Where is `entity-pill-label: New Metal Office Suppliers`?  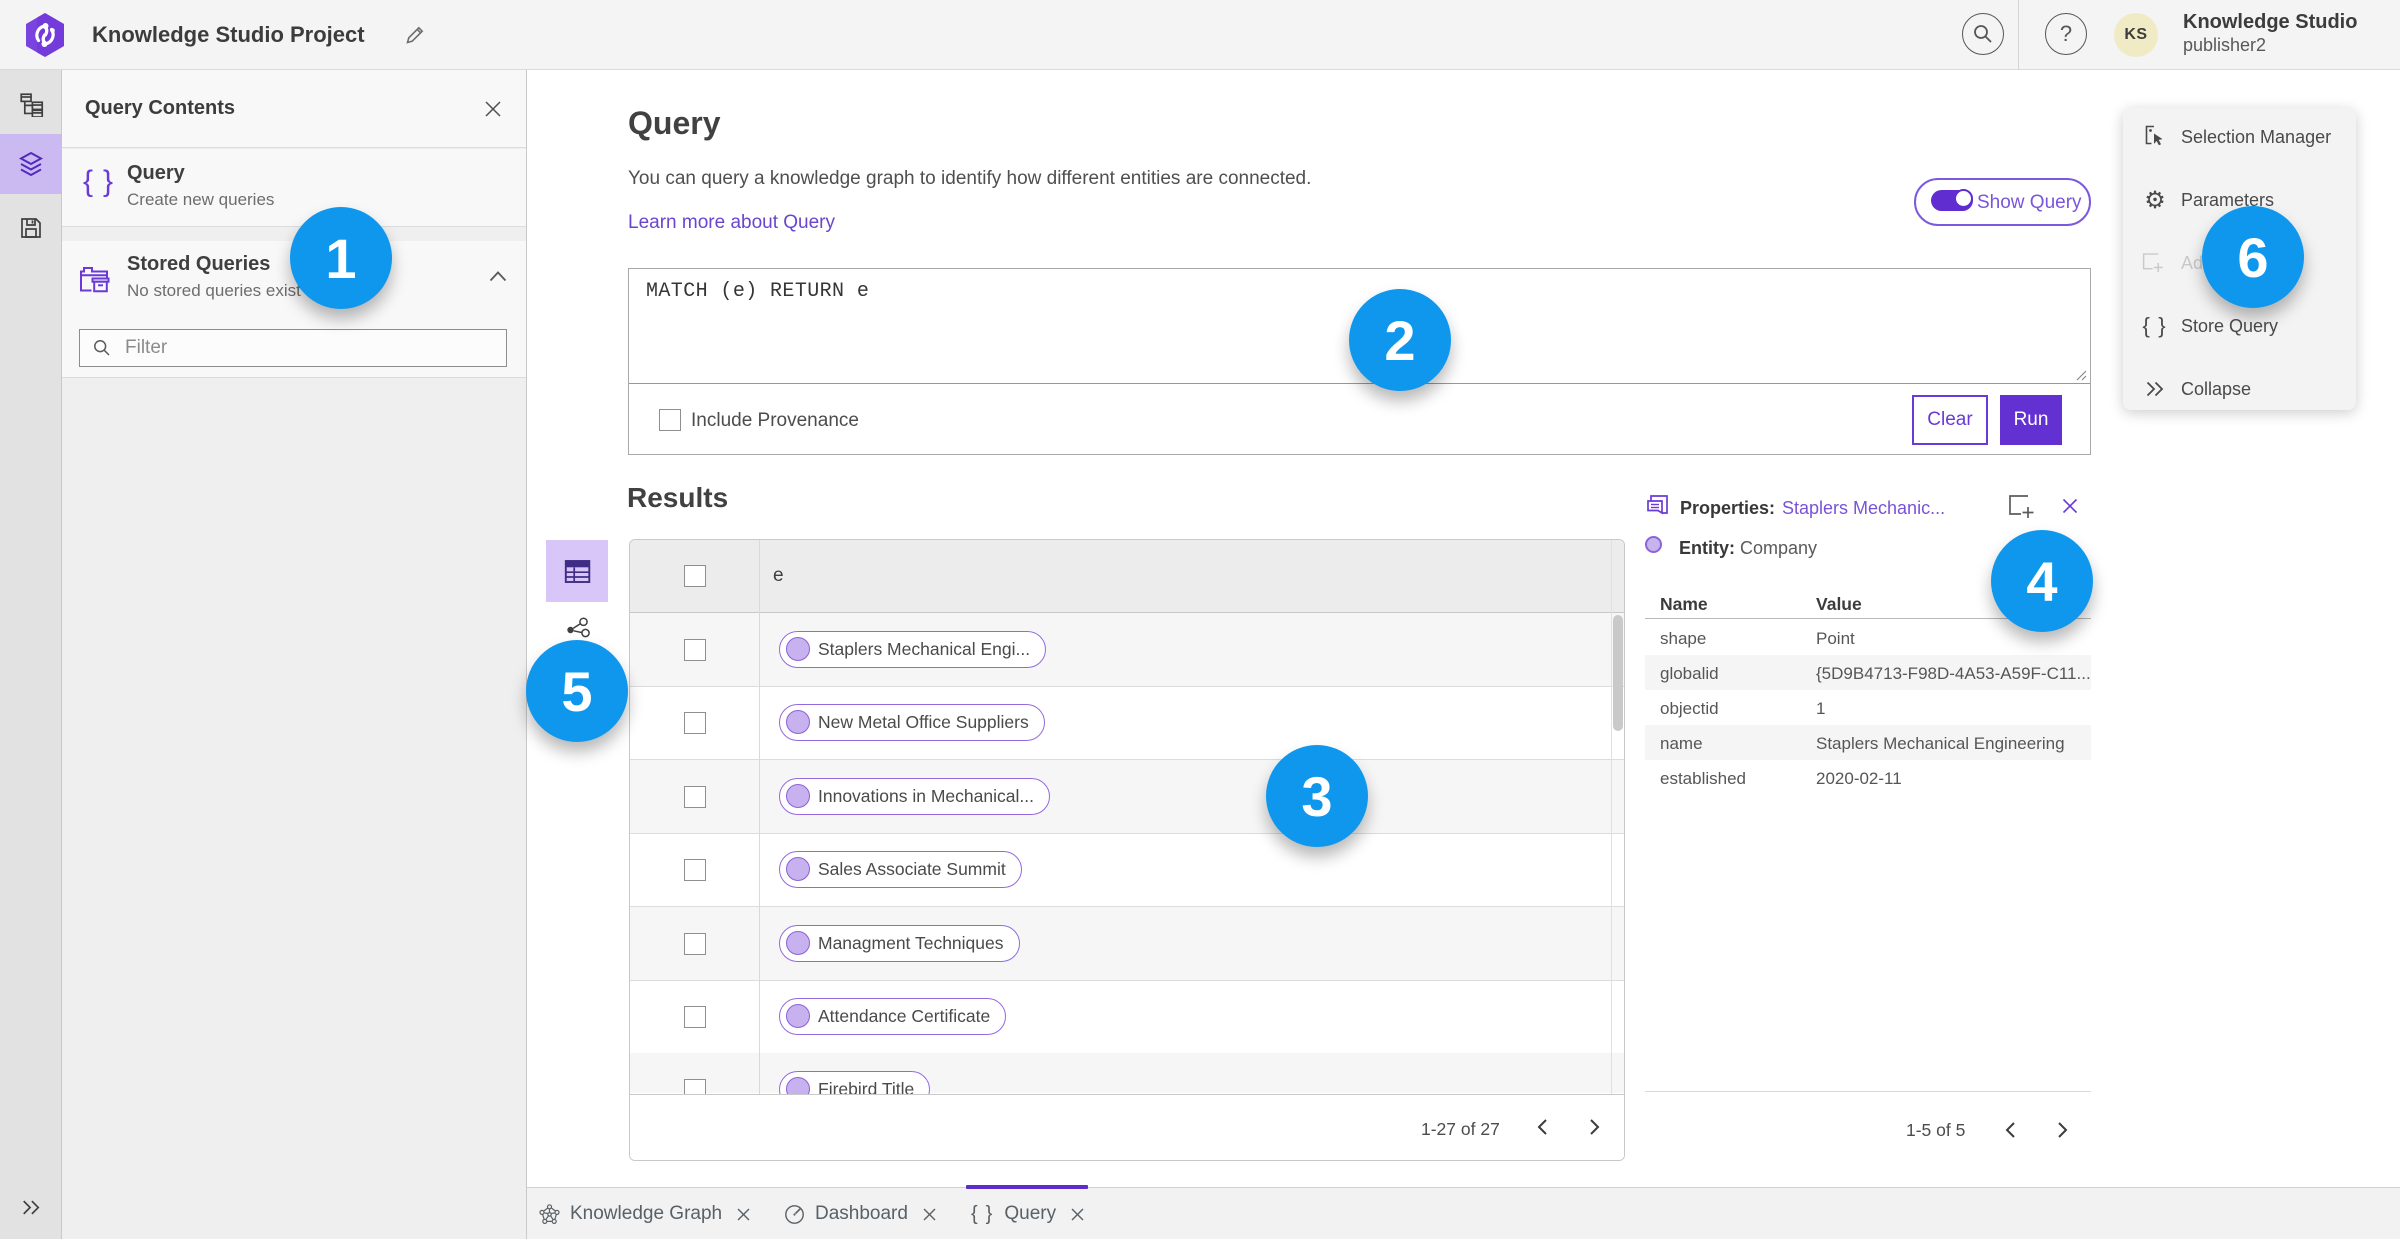 entity-pill-label: New Metal Office Suppliers is located at coordinates (923, 722).